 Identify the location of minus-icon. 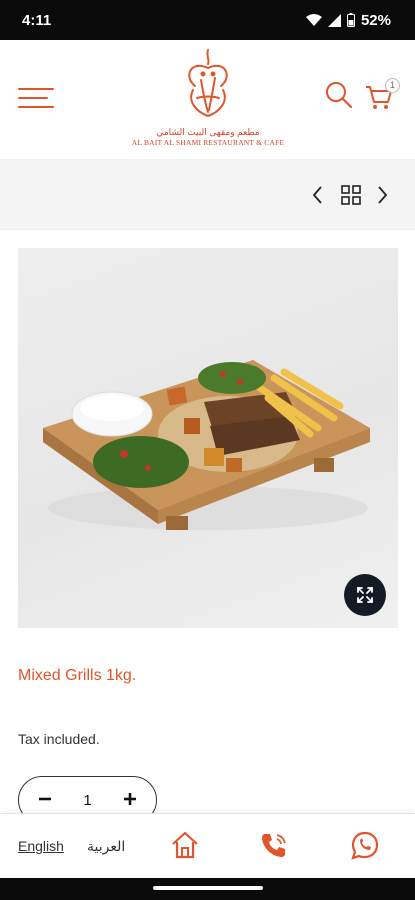
(45, 798).